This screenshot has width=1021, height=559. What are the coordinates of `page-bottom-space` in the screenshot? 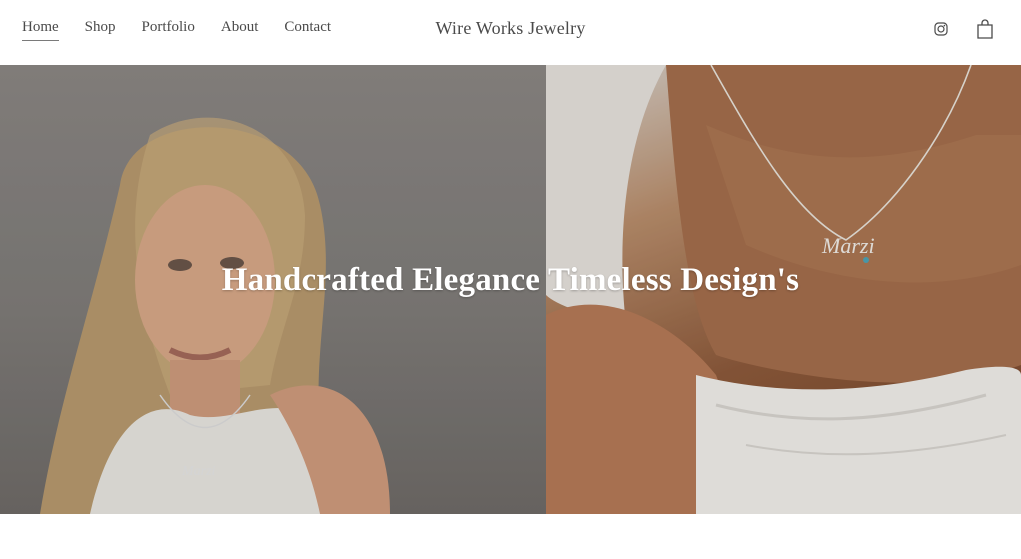 It's located at (510, 536).